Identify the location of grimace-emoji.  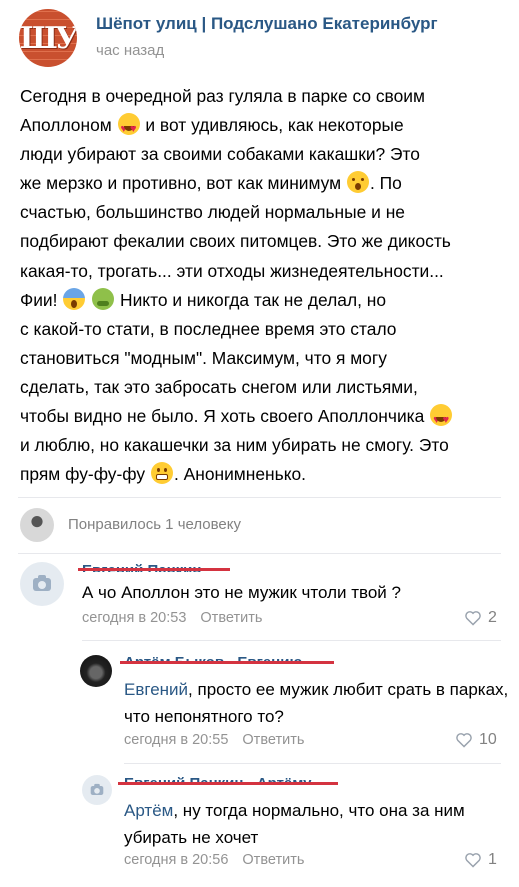
(161, 473).